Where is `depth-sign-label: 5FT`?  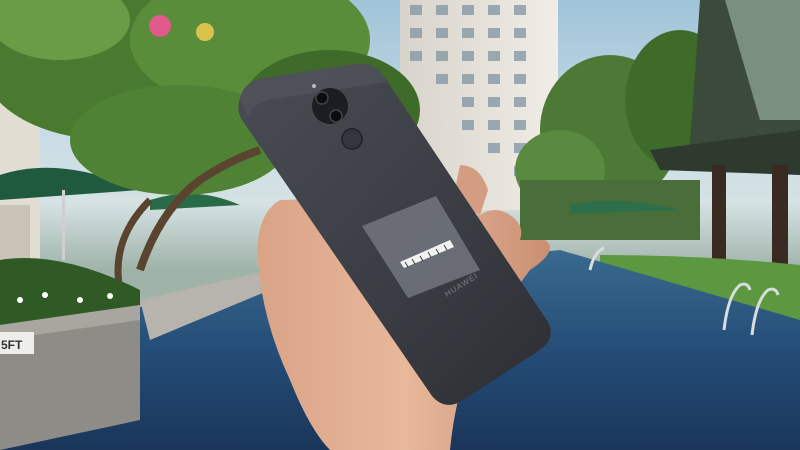 depth-sign-label: 5FT is located at coordinates (12, 345).